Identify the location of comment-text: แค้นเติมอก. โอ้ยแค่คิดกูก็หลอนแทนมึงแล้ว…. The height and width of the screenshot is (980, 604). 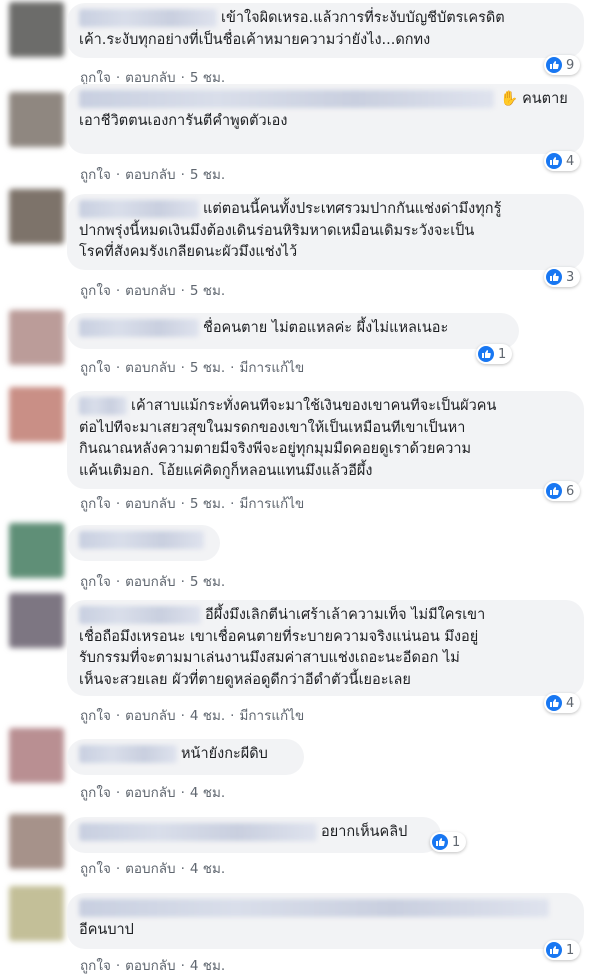
(226, 470).